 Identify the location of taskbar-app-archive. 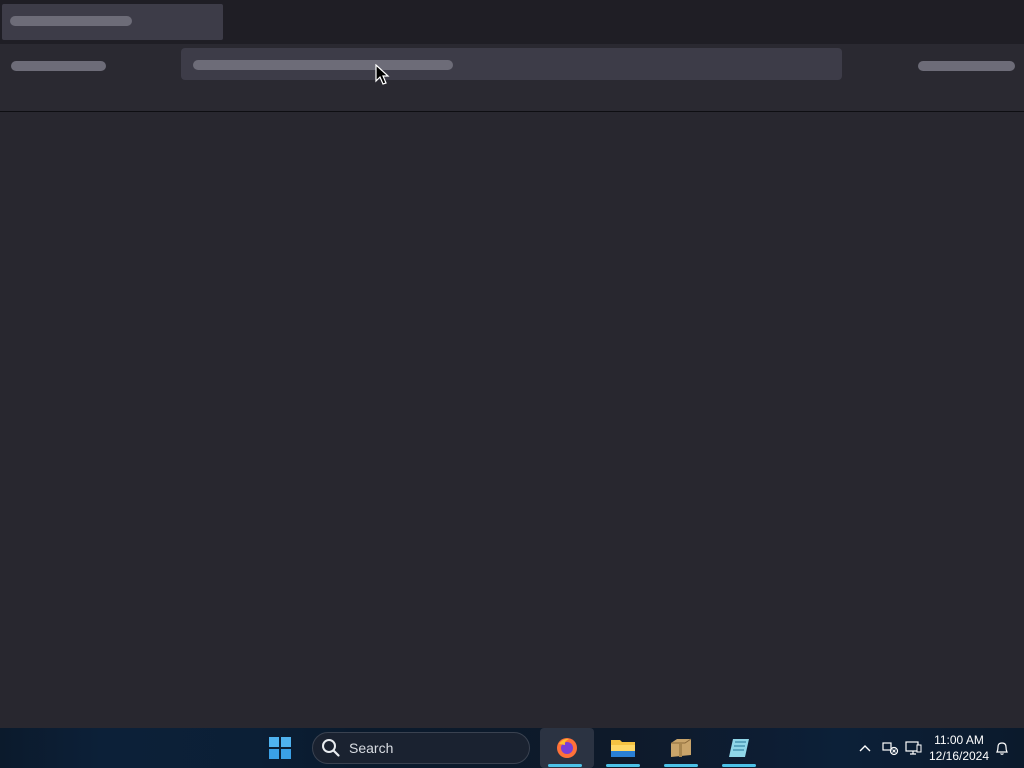
(681, 748).